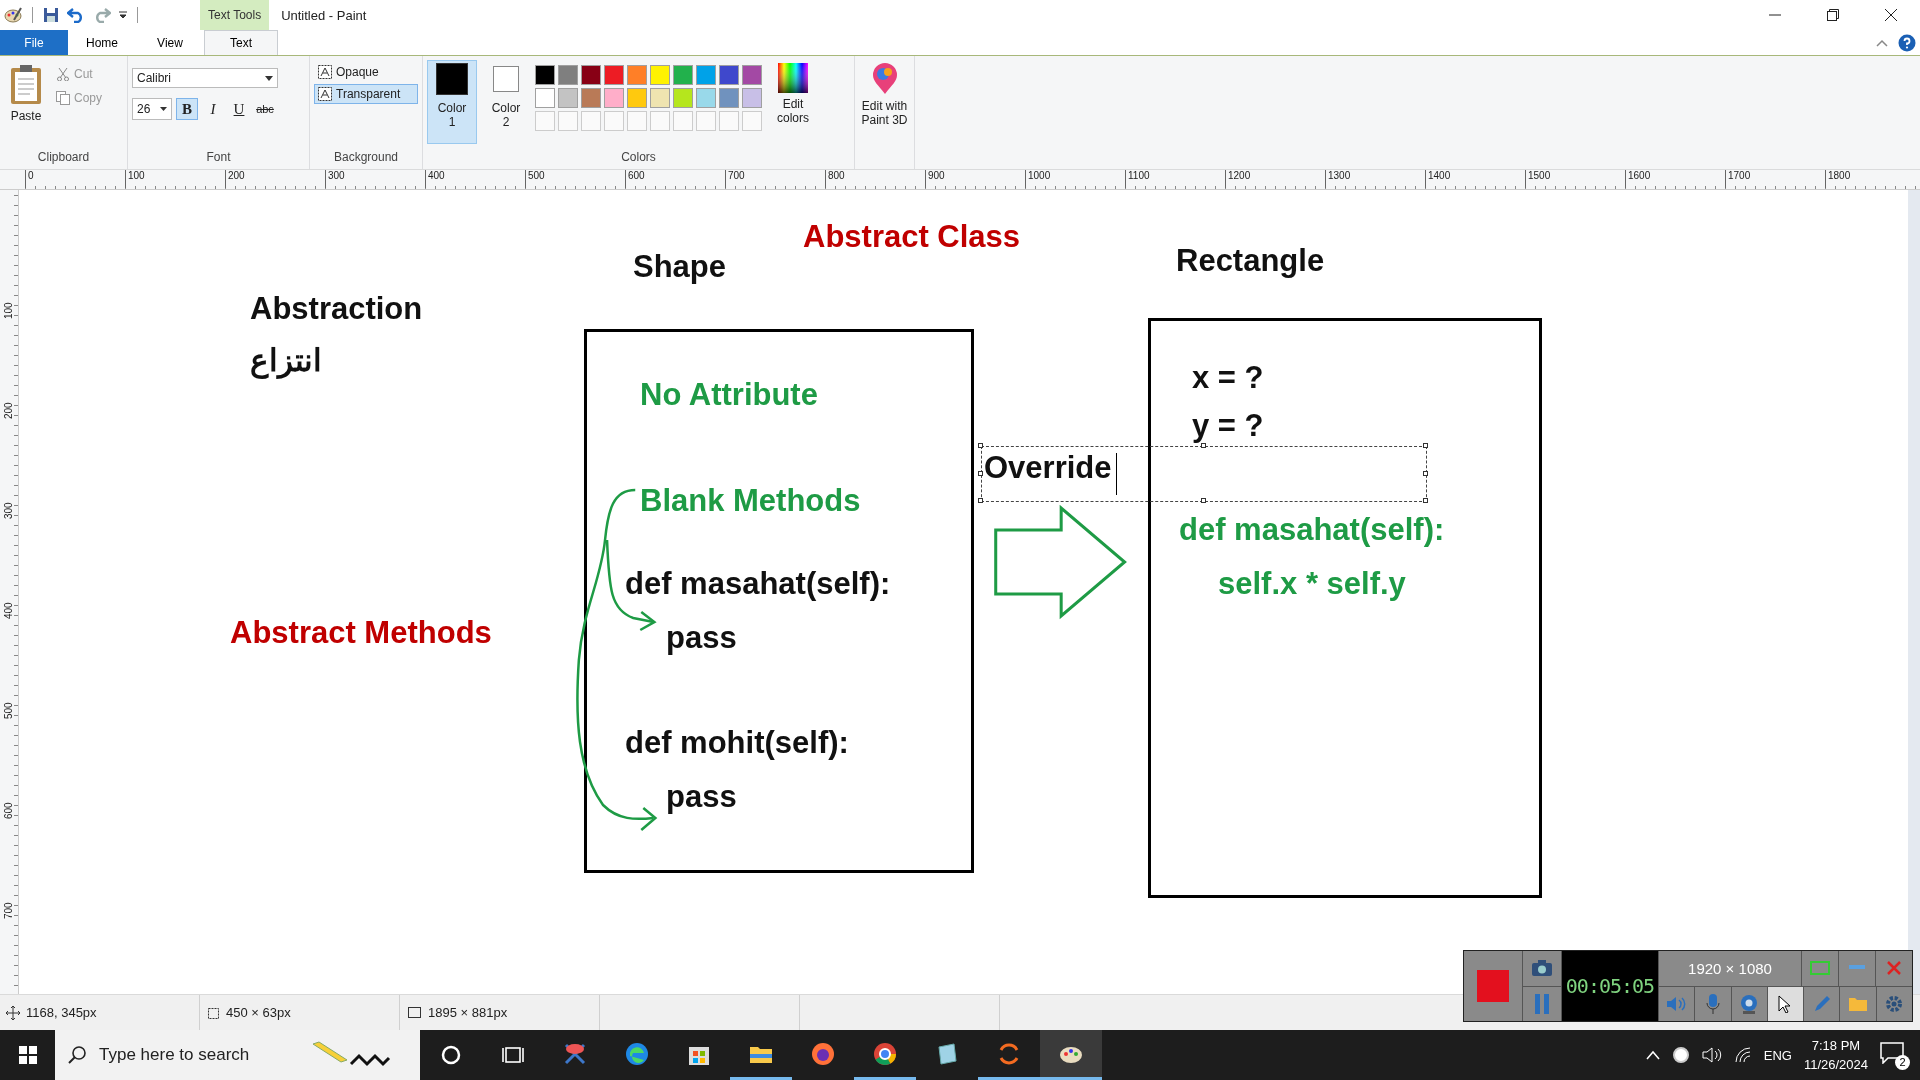 The height and width of the screenshot is (1080, 1920). I want to click on code-line: def mohit(self):, so click(737, 743).